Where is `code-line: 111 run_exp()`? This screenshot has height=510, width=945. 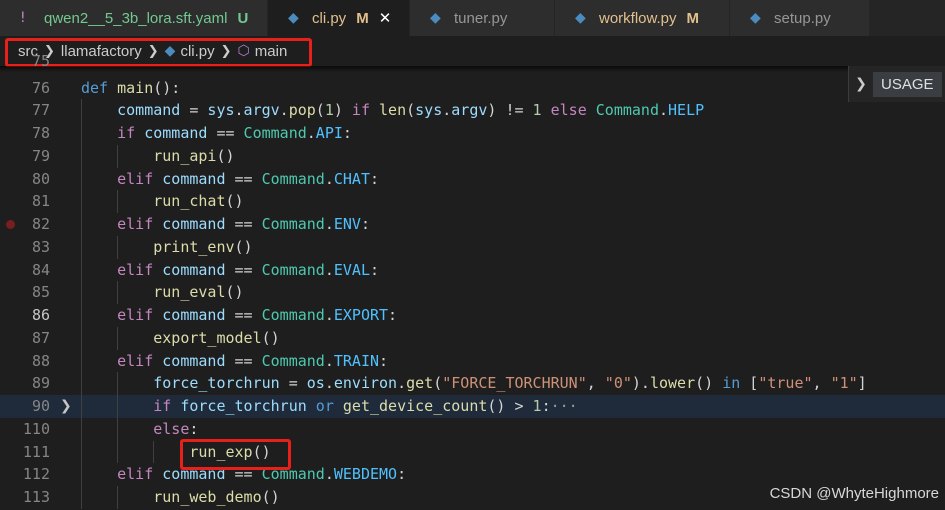 code-line: 111 run_exp() is located at coordinates (472, 452).